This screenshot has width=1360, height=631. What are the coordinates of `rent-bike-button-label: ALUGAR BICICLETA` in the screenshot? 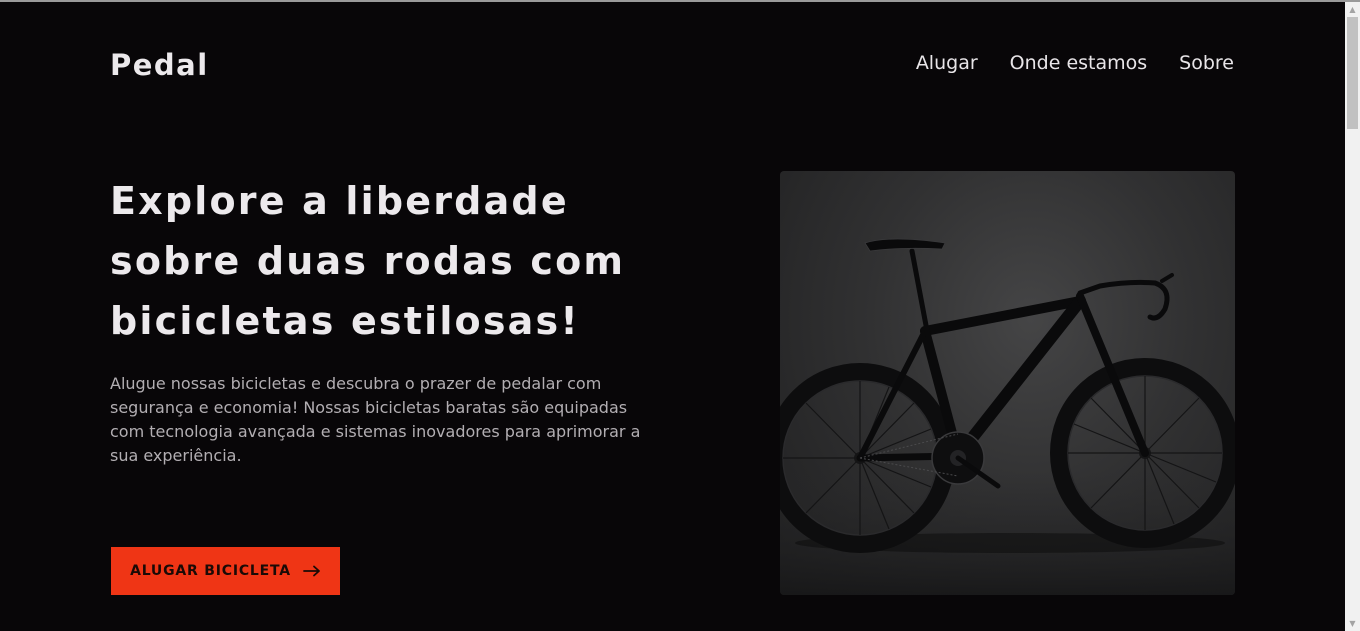 It's located at (210, 571).